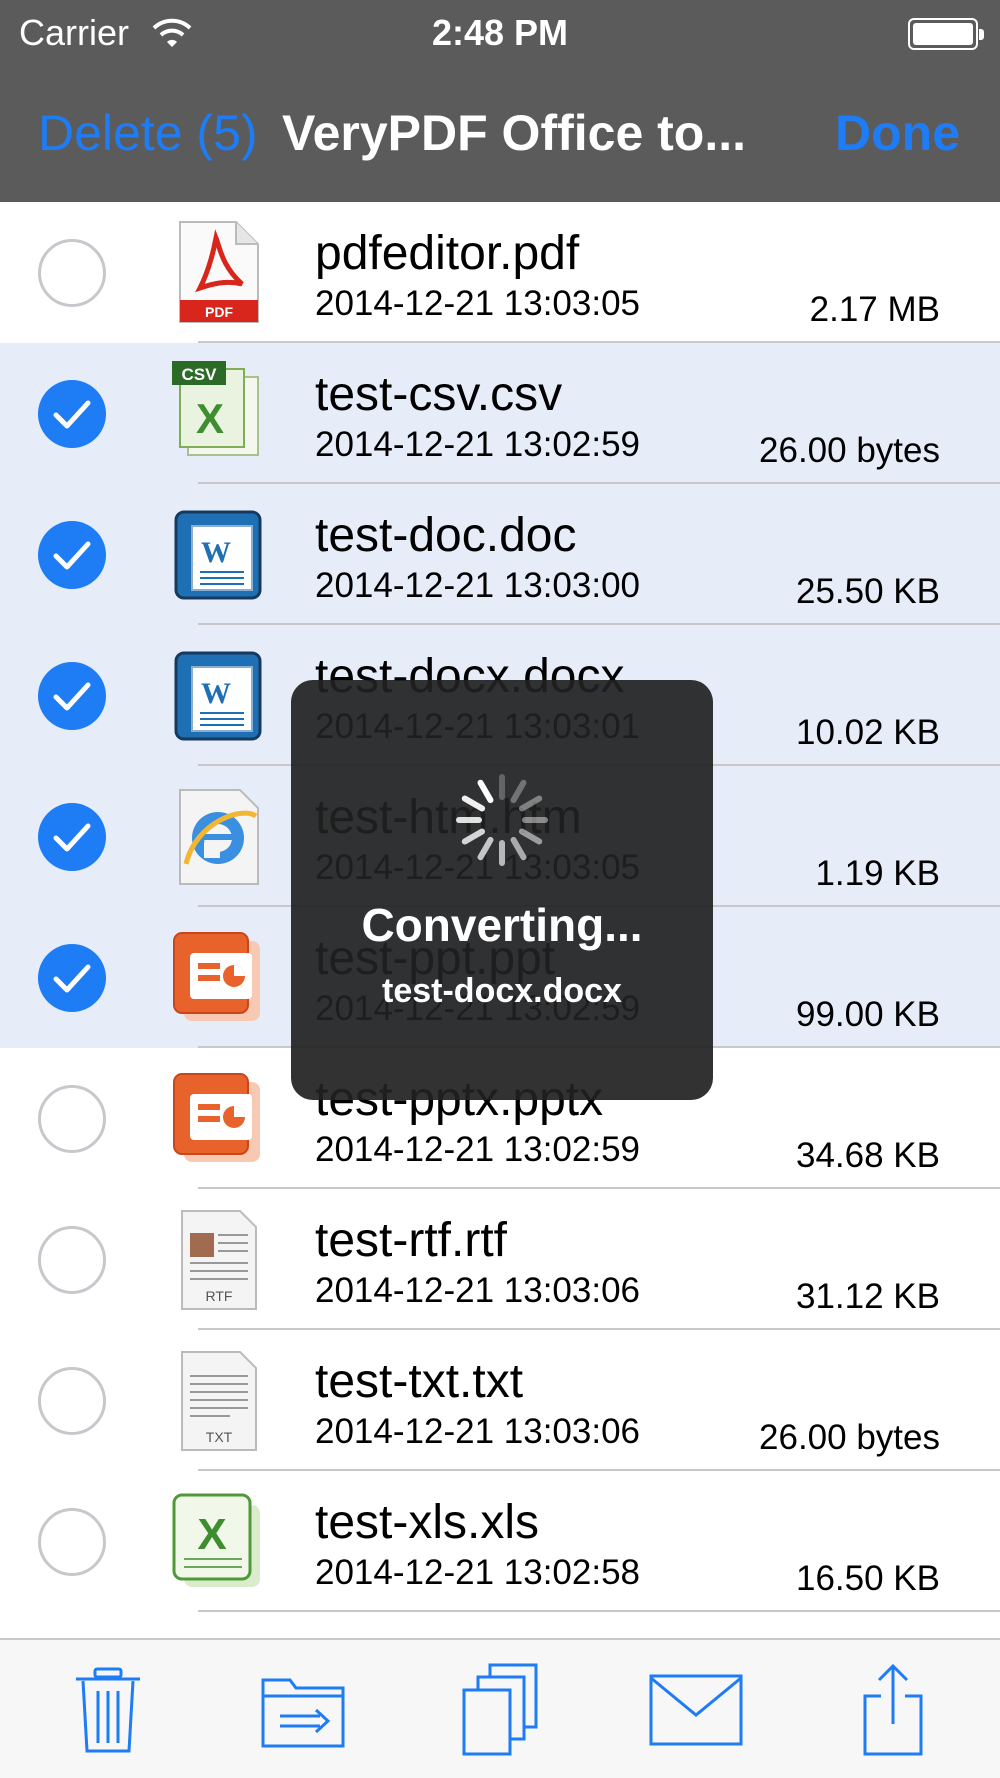 The height and width of the screenshot is (1778, 1000). I want to click on move-folder-icon, so click(303, 1713).